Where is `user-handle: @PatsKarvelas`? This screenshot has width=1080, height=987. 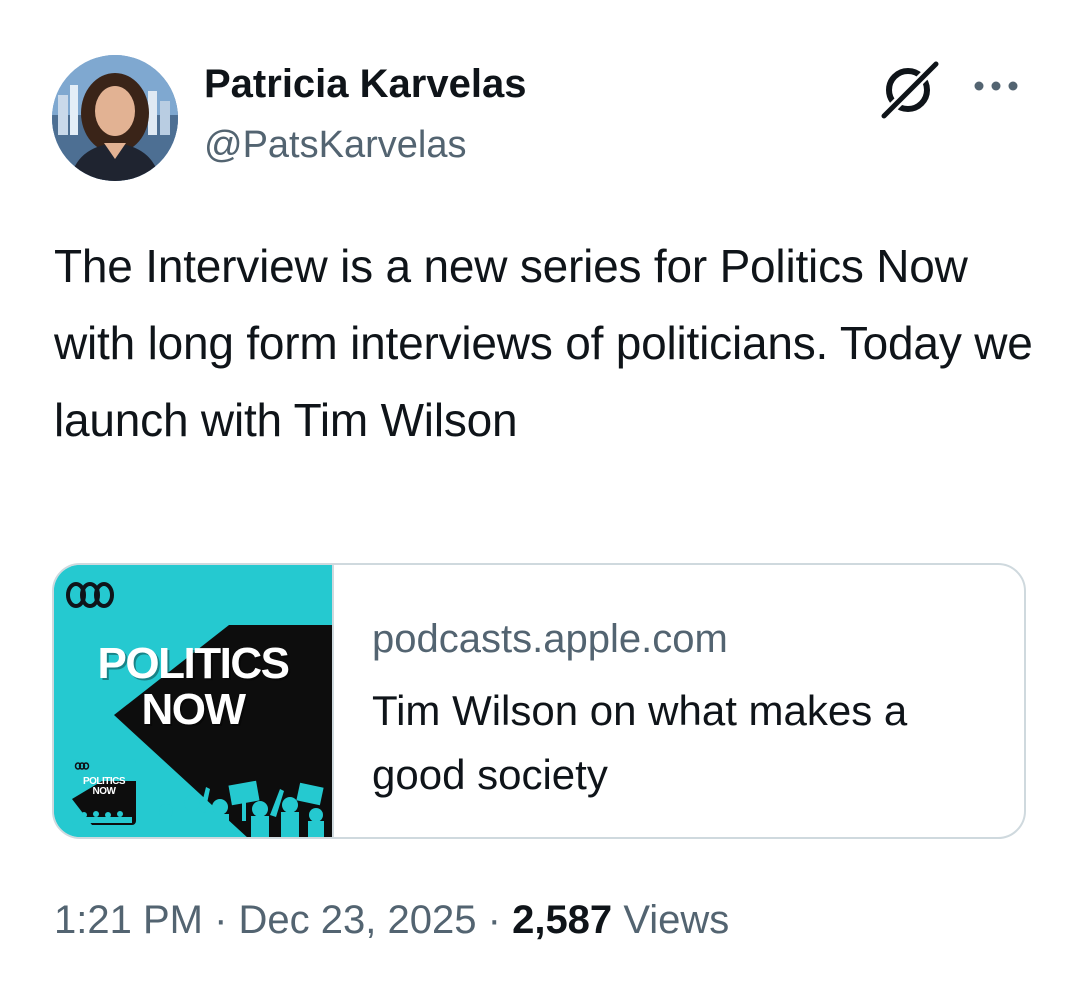 user-handle: @PatsKarvelas is located at coordinates (335, 145).